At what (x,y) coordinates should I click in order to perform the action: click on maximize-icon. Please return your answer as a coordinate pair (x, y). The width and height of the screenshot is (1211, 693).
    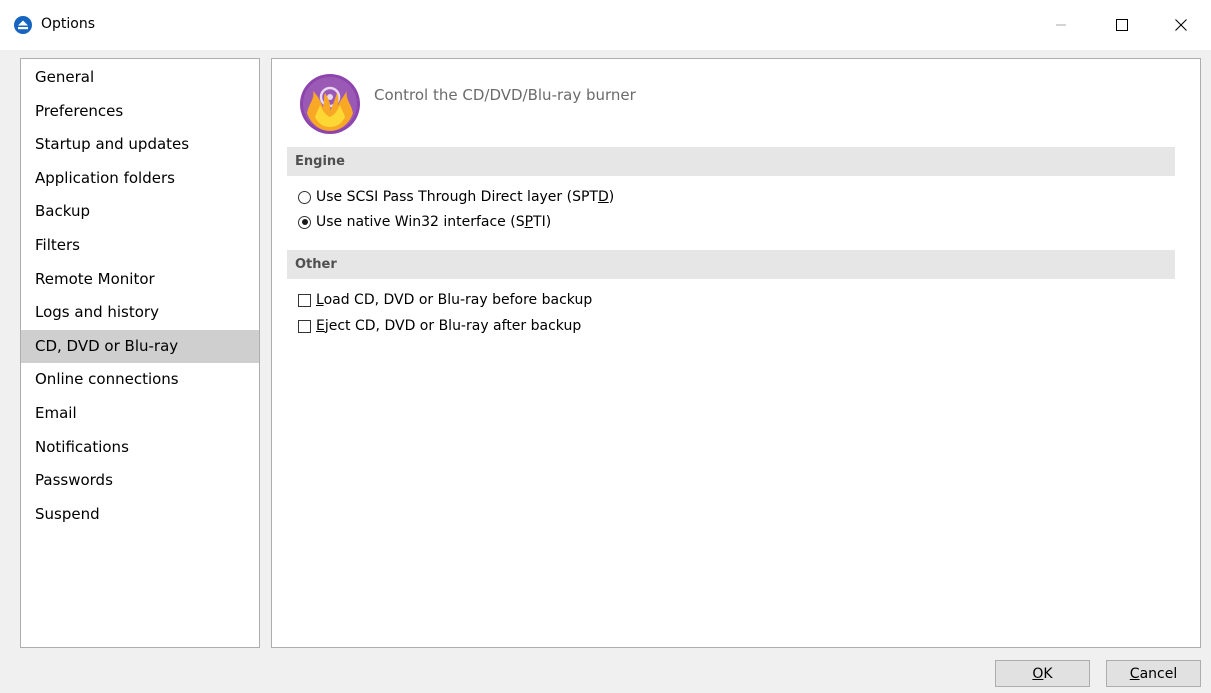
    Looking at the image, I should click on (1122, 25).